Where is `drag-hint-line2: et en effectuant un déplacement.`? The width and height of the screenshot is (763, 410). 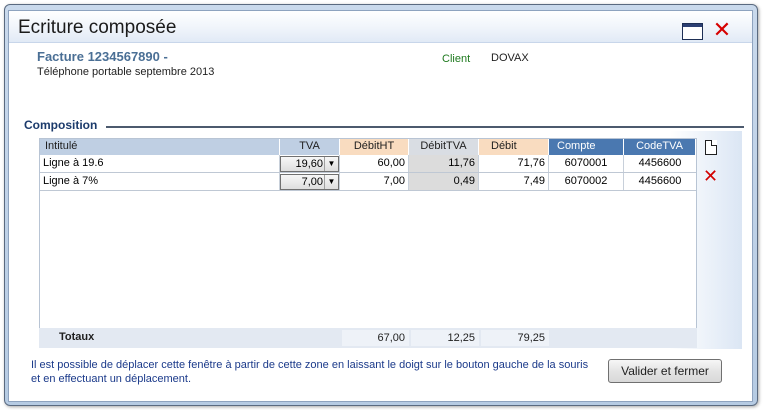 drag-hint-line2: et en effectuant un déplacement. is located at coordinates (111, 379).